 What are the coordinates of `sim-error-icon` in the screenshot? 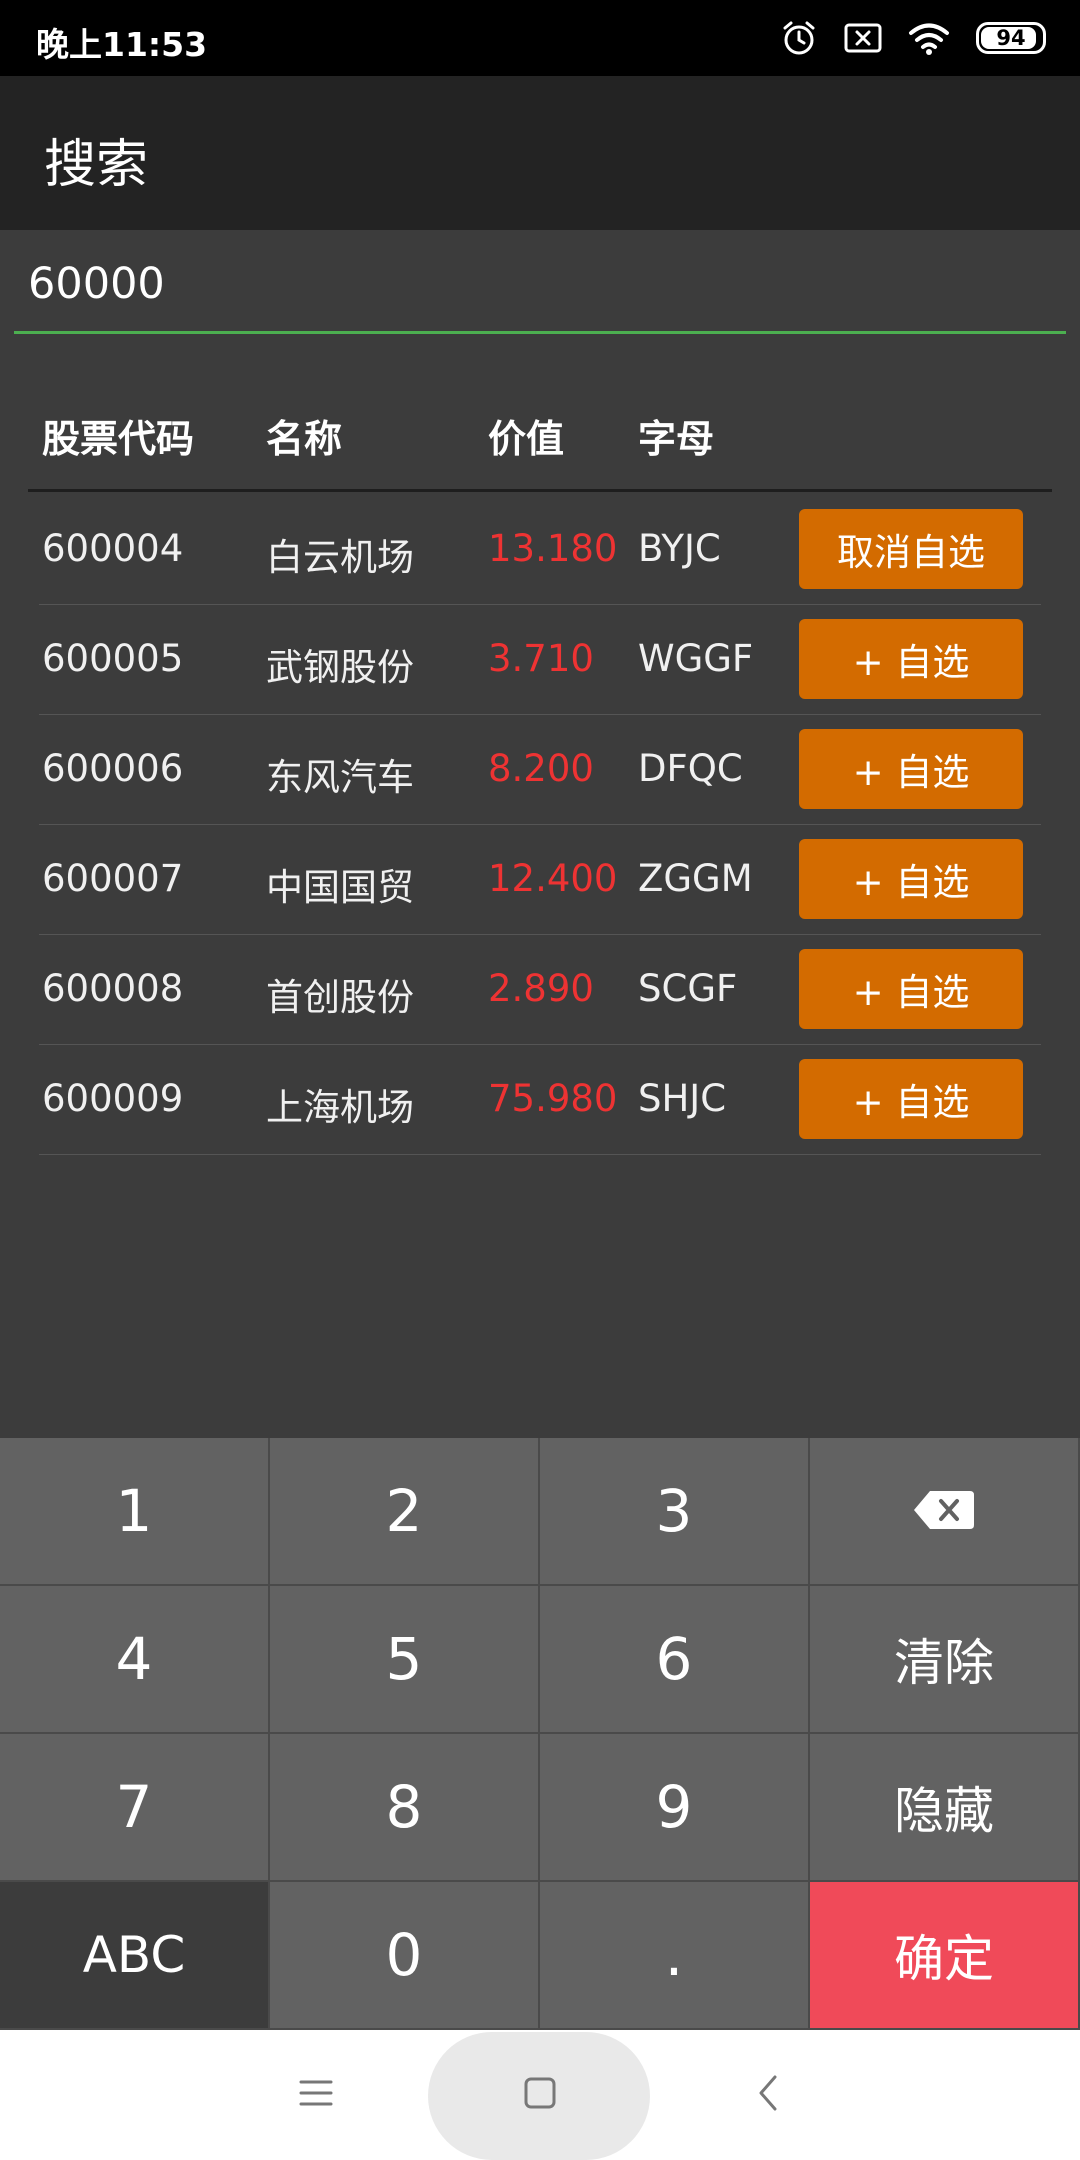 It's located at (863, 38).